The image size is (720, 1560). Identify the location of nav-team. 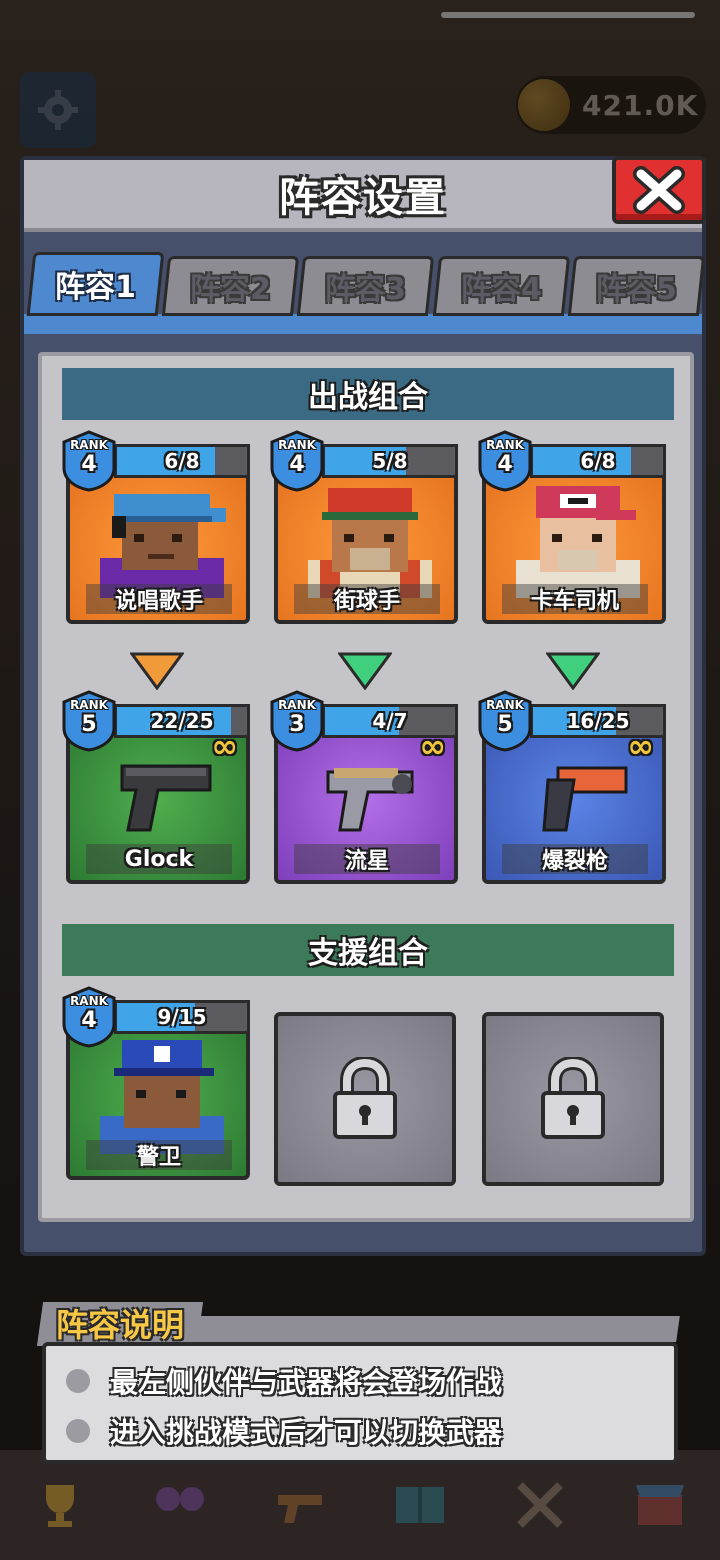
(180, 1505).